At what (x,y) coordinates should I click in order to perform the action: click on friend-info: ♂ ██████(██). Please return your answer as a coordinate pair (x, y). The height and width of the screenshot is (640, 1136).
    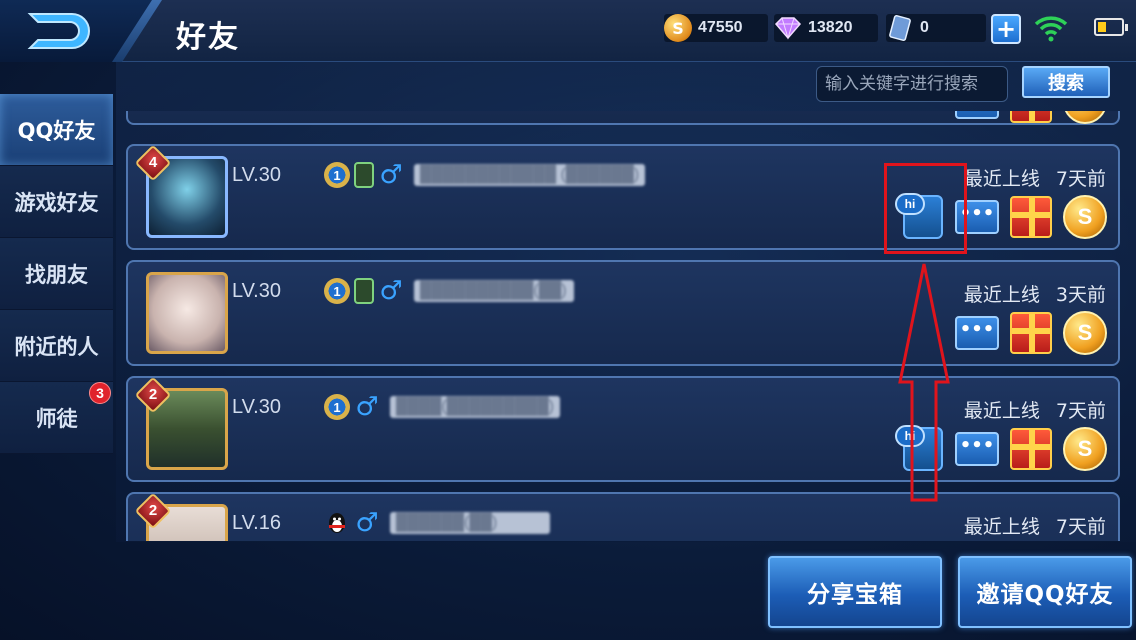
    Looking at the image, I should click on (437, 523).